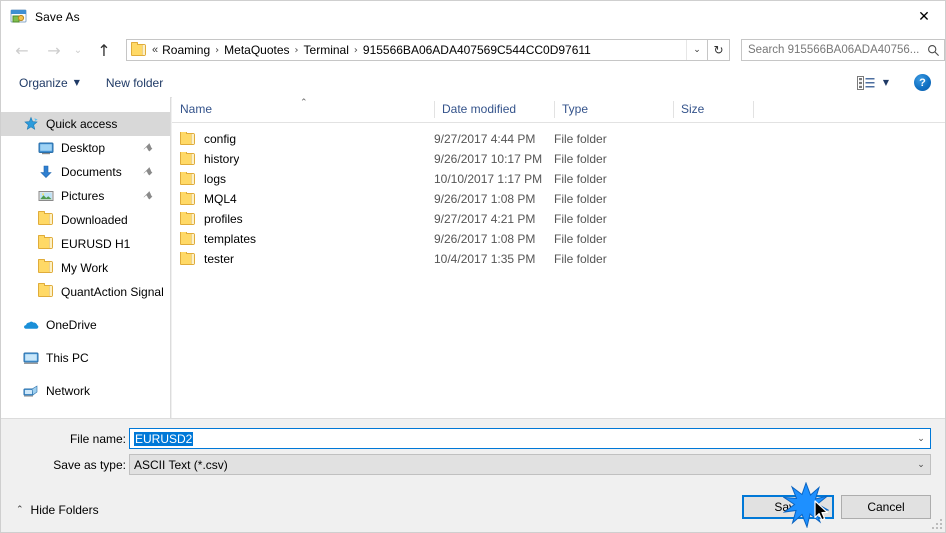 The image size is (946, 533). Describe the element at coordinates (256, 50) in the screenshot. I see `breadcrumb-item-metaquotes: MetaQuotes` at that location.